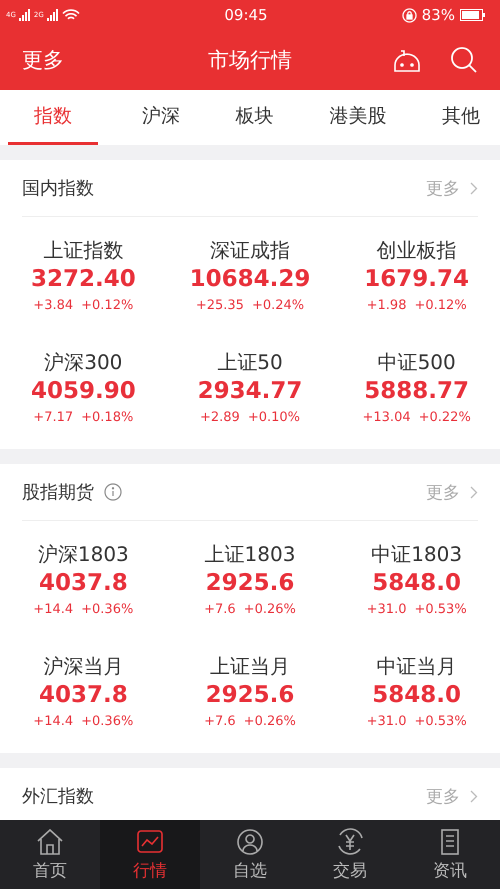 This screenshot has width=500, height=889. What do you see at coordinates (409, 15) in the screenshot?
I see `rotation-lock-icon` at bounding box center [409, 15].